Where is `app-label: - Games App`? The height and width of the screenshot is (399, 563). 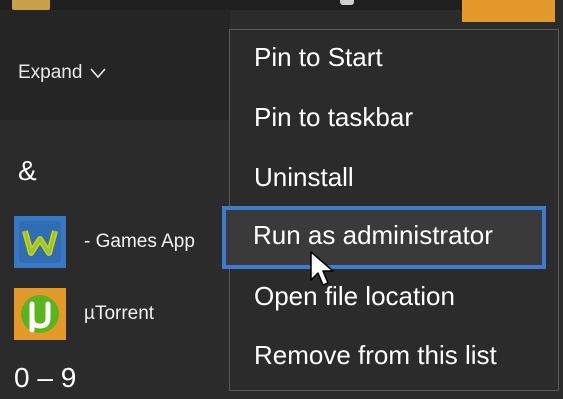 app-label: - Games App is located at coordinates (139, 241).